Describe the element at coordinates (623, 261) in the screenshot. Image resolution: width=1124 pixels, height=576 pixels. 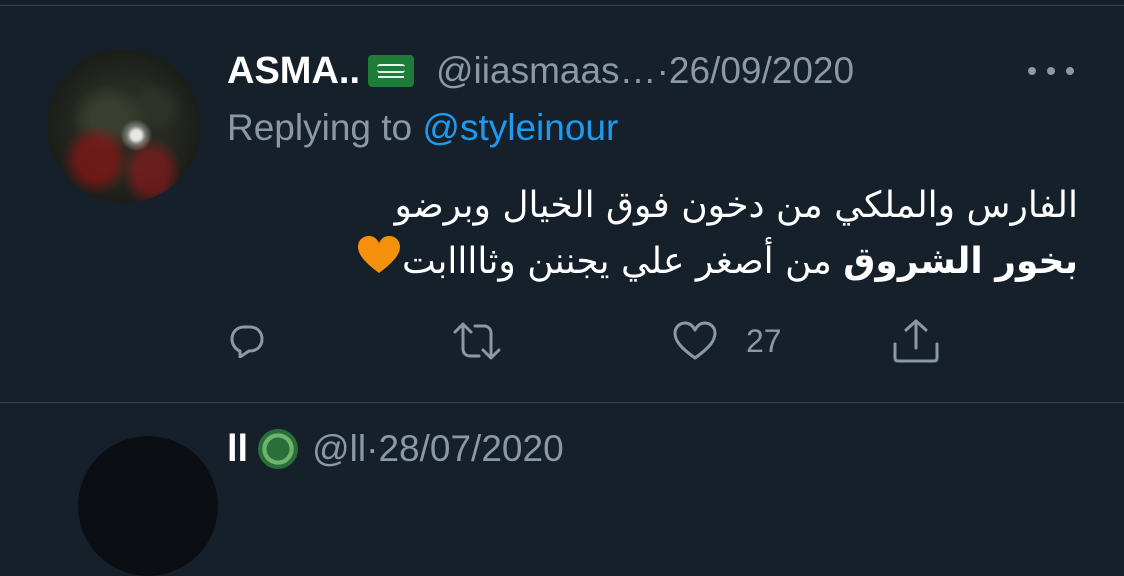
I see `tweet-text-line2-rest: من أصغر علي يجننن وثاااابت` at that location.